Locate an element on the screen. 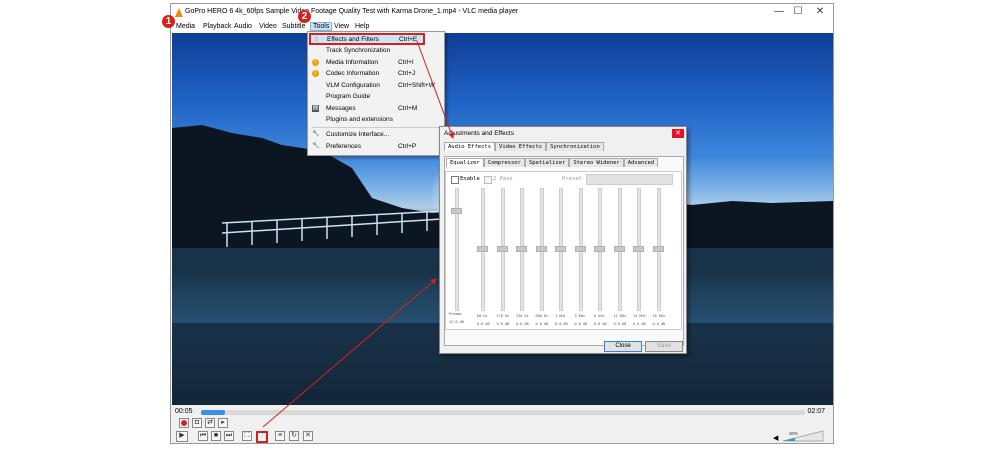 The image size is (1000, 450). annotation-arrow-menu-to-dialog is located at coordinates (435, 89).